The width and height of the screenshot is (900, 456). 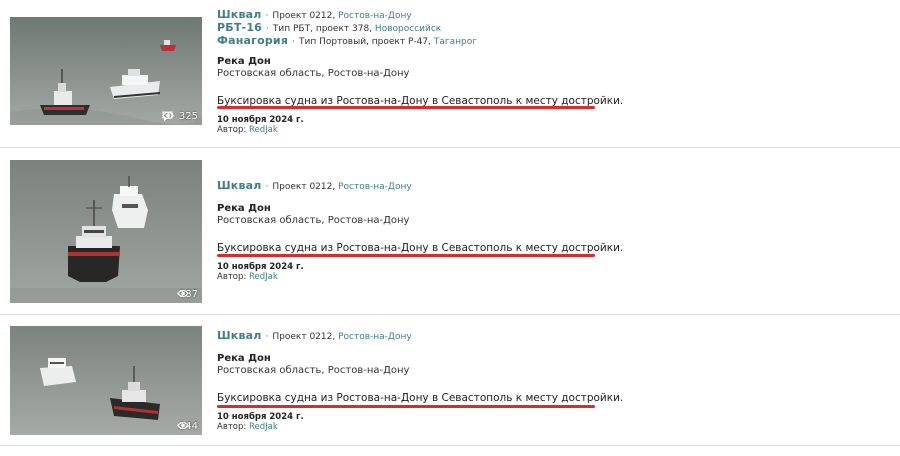 What do you see at coordinates (364, 42) in the screenshot?
I see `vessel-meta: Тип Портовый, проект Р-47,` at bounding box center [364, 42].